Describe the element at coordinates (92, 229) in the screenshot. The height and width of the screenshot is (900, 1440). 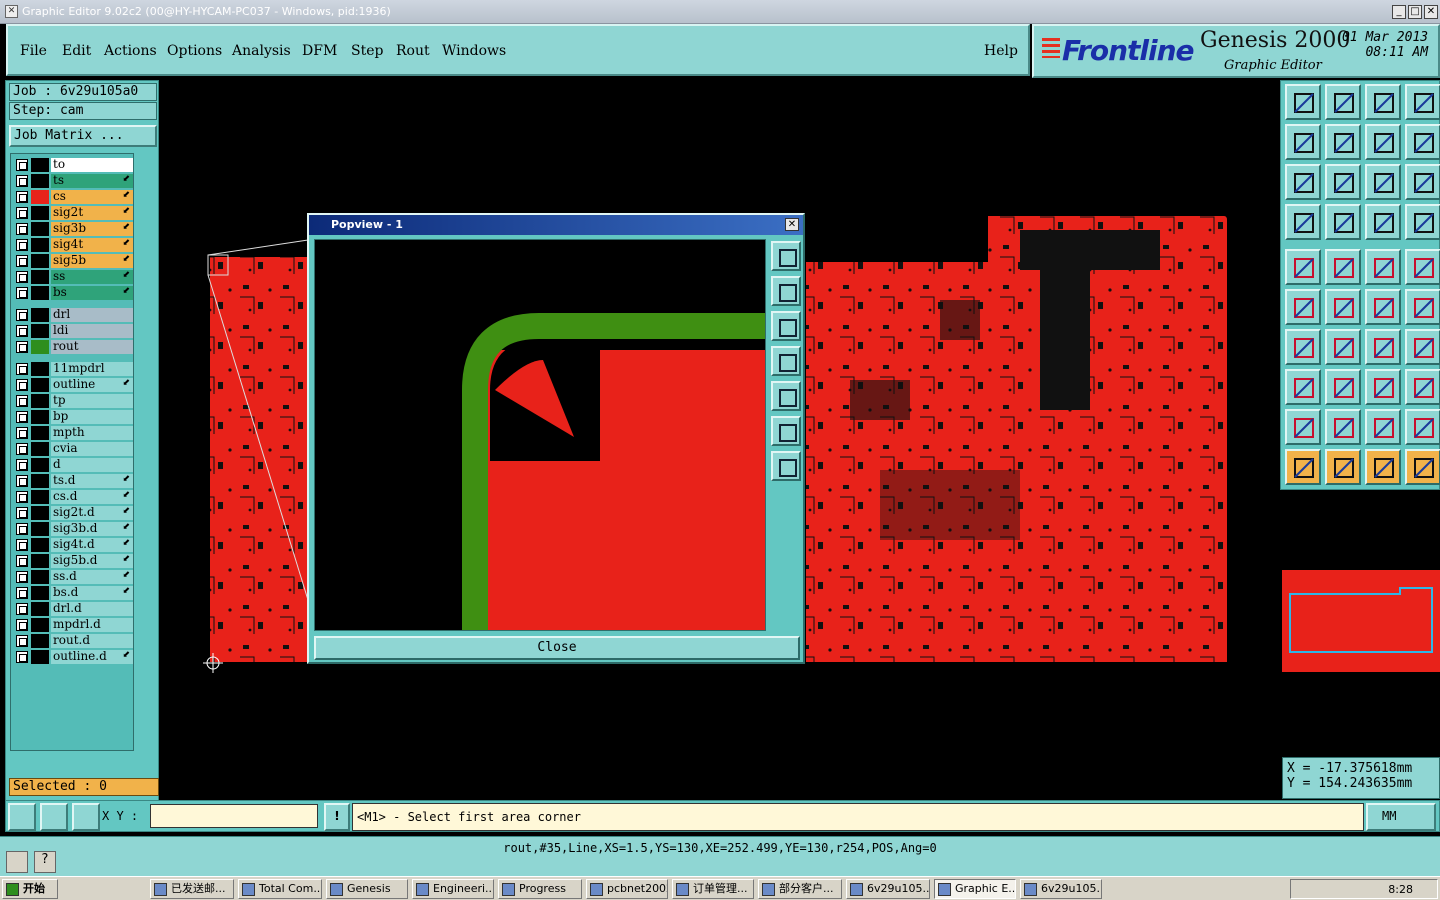
I see `layer-name: sig3b` at that location.